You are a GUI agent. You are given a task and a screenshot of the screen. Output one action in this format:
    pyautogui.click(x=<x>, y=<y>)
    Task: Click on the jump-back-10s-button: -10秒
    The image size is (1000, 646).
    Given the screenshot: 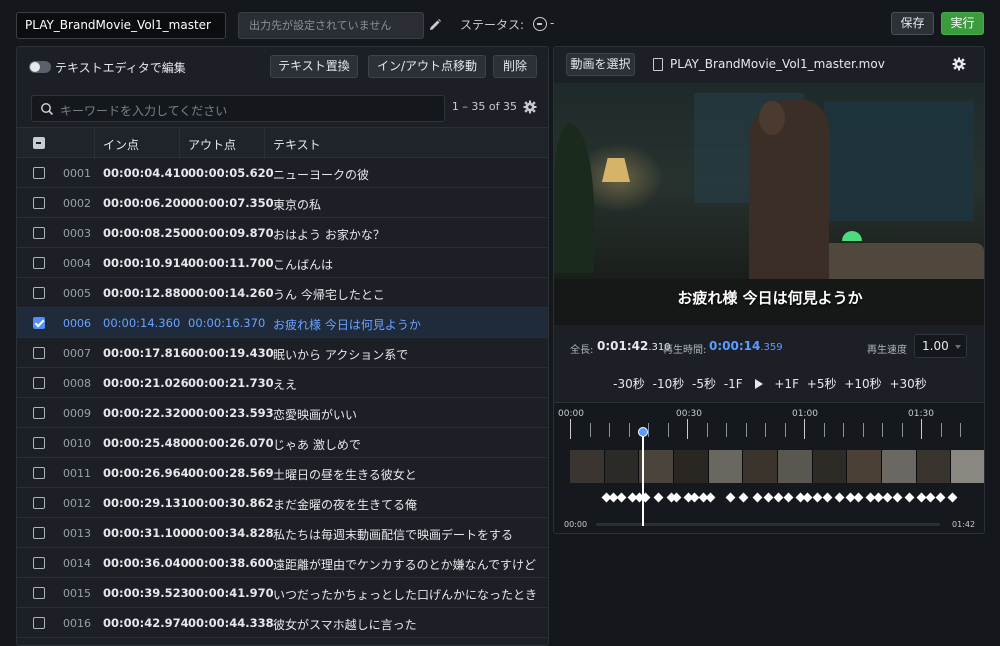 What is the action you would take?
    pyautogui.click(x=669, y=383)
    